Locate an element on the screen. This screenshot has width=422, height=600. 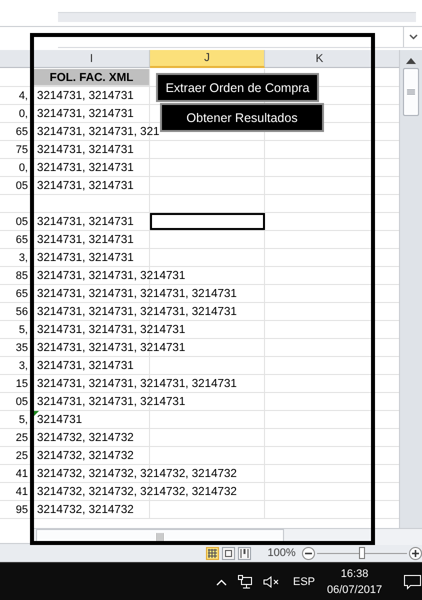
table-cell: 75 is located at coordinates (22, 150).